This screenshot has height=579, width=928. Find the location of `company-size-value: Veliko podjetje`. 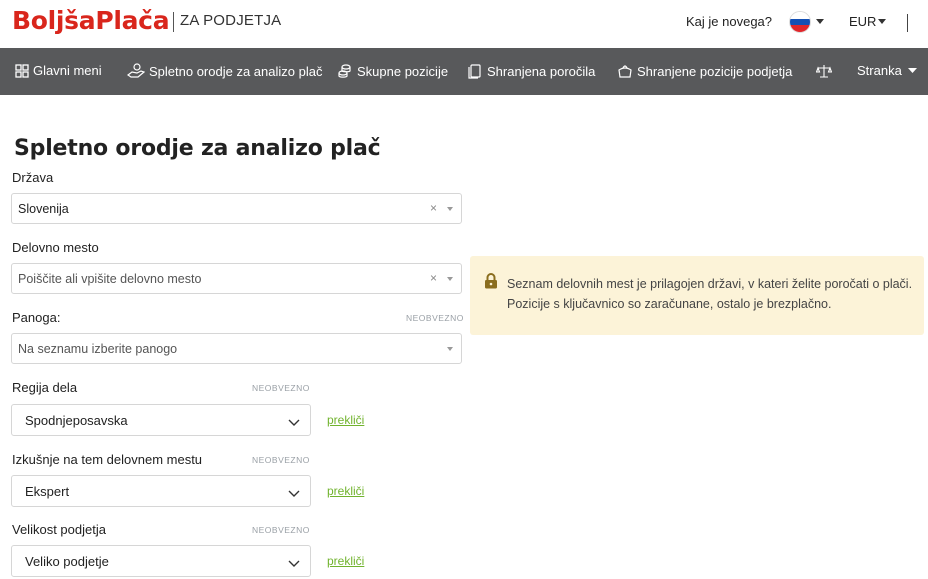

company-size-value: Veliko podjetje is located at coordinates (67, 561).